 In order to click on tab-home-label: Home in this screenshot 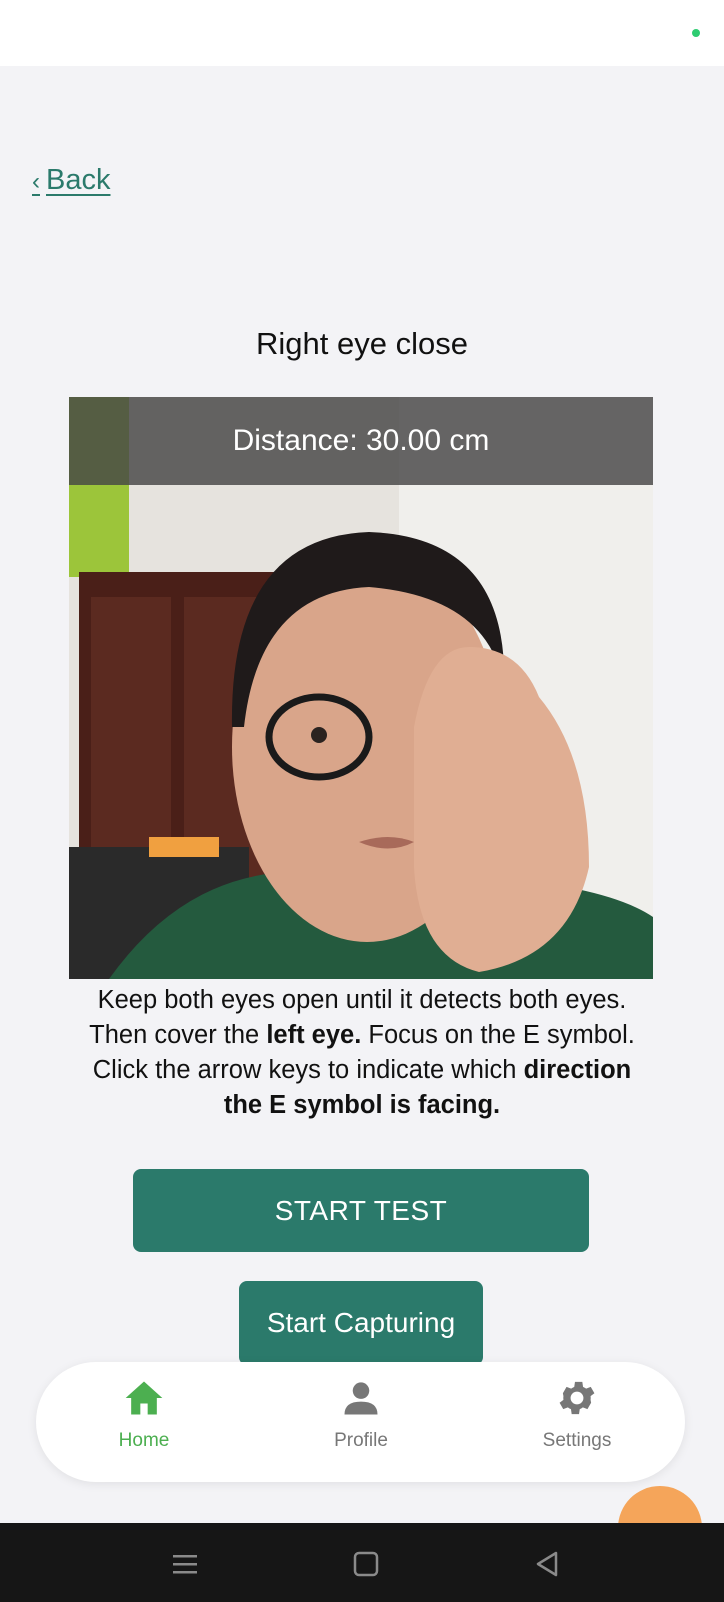, I will do `click(144, 1440)`.